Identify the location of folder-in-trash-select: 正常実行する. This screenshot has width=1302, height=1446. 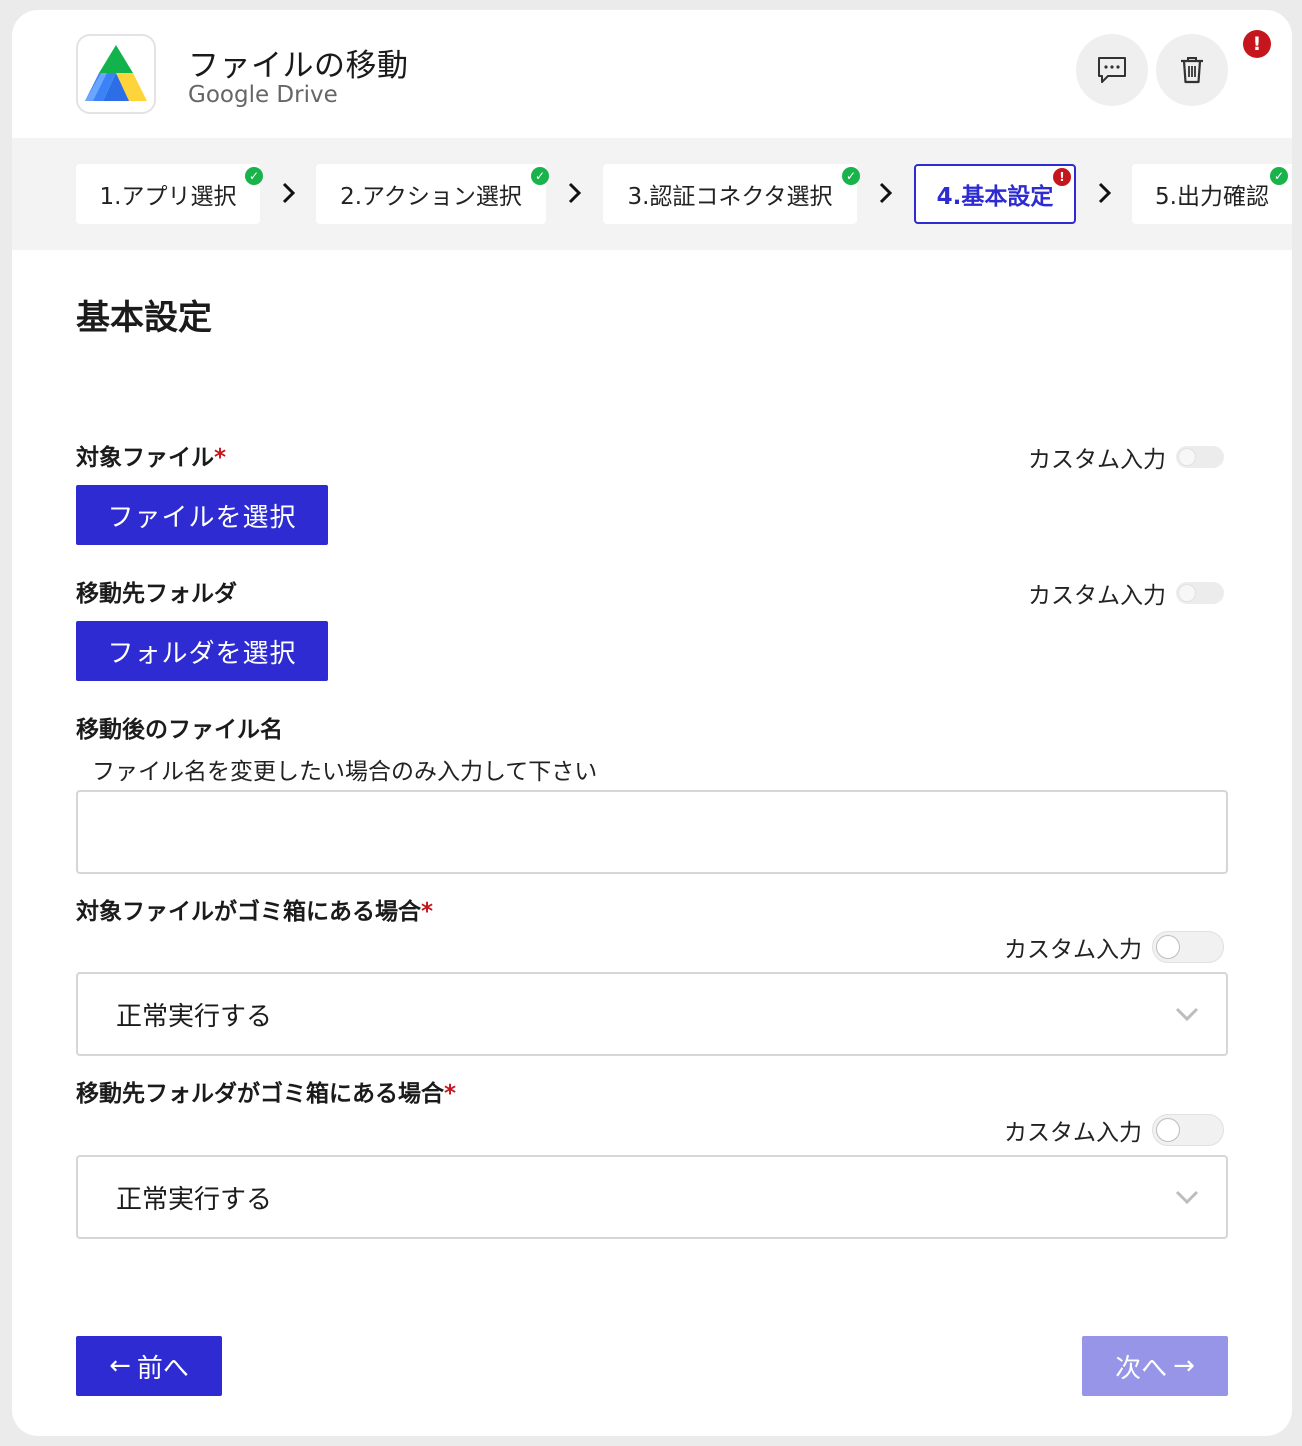
(652, 1197).